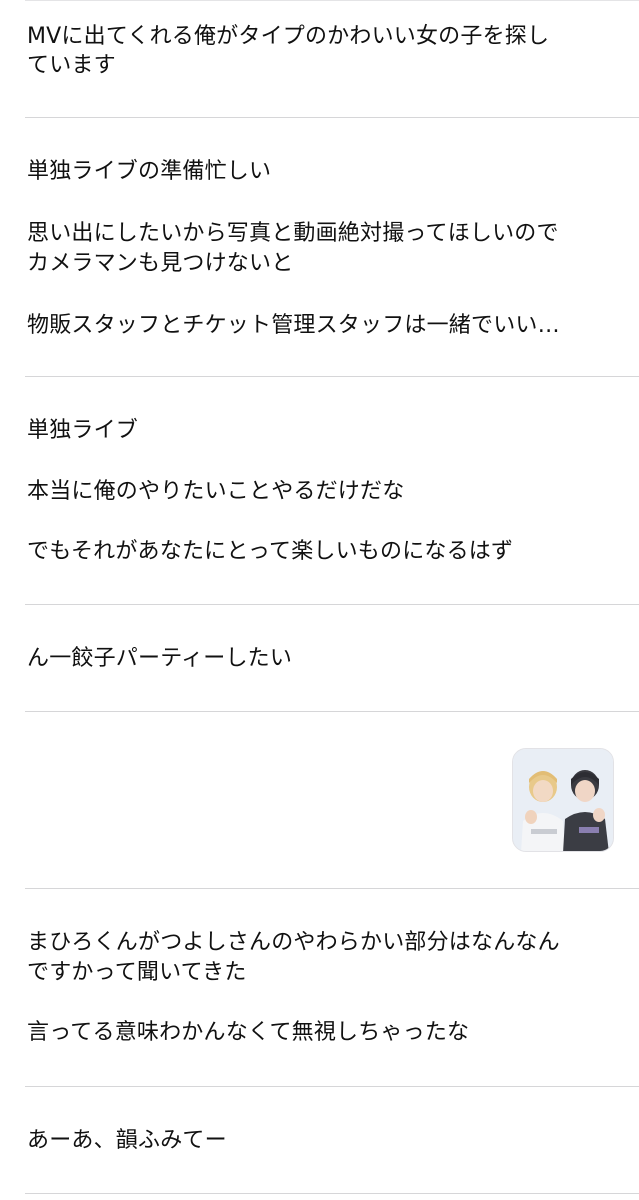 Image resolution: width=639 pixels, height=1200 pixels. Describe the element at coordinates (332, 0) in the screenshot. I see `top-divider` at that location.